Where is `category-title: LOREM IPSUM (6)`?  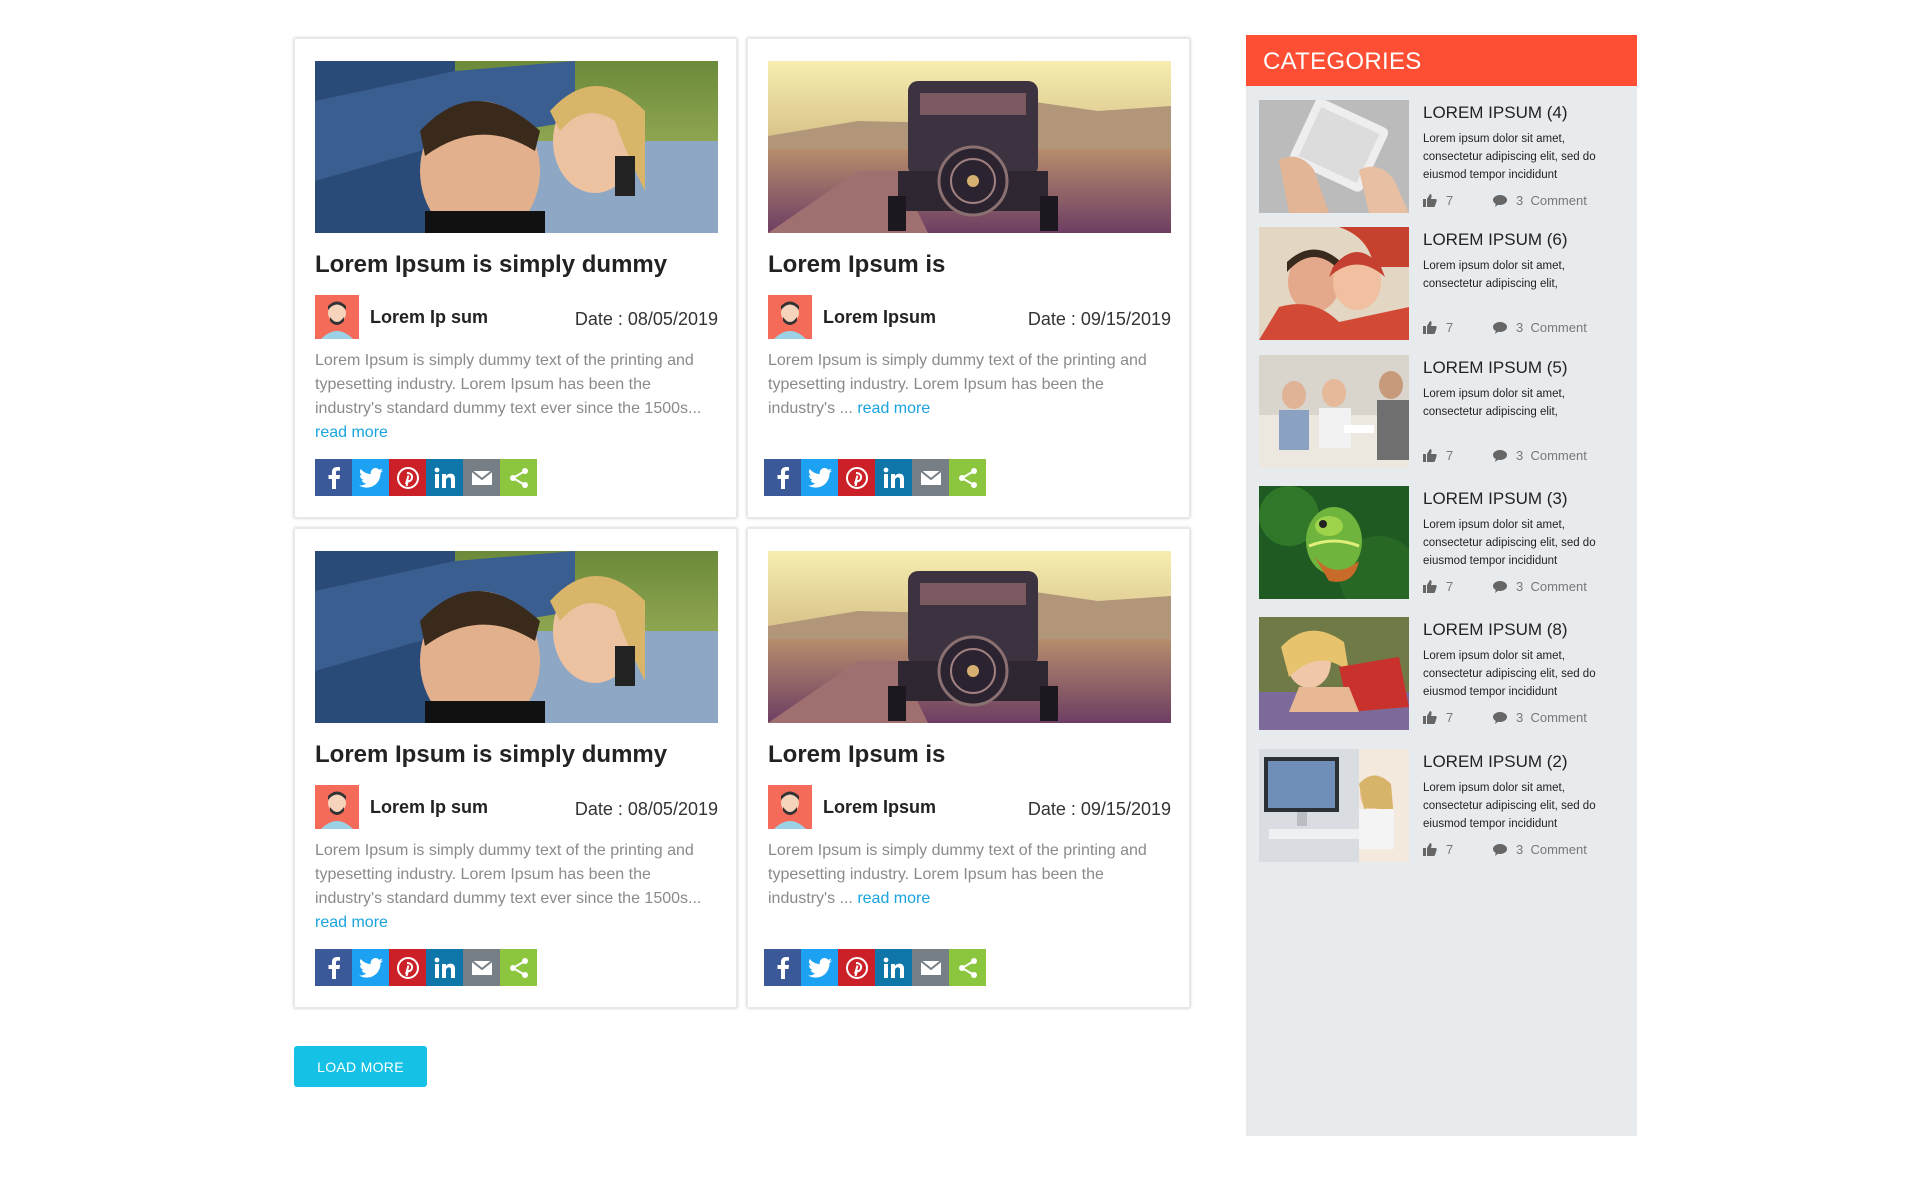
category-title: LOREM IPSUM (6) is located at coordinates (1495, 240).